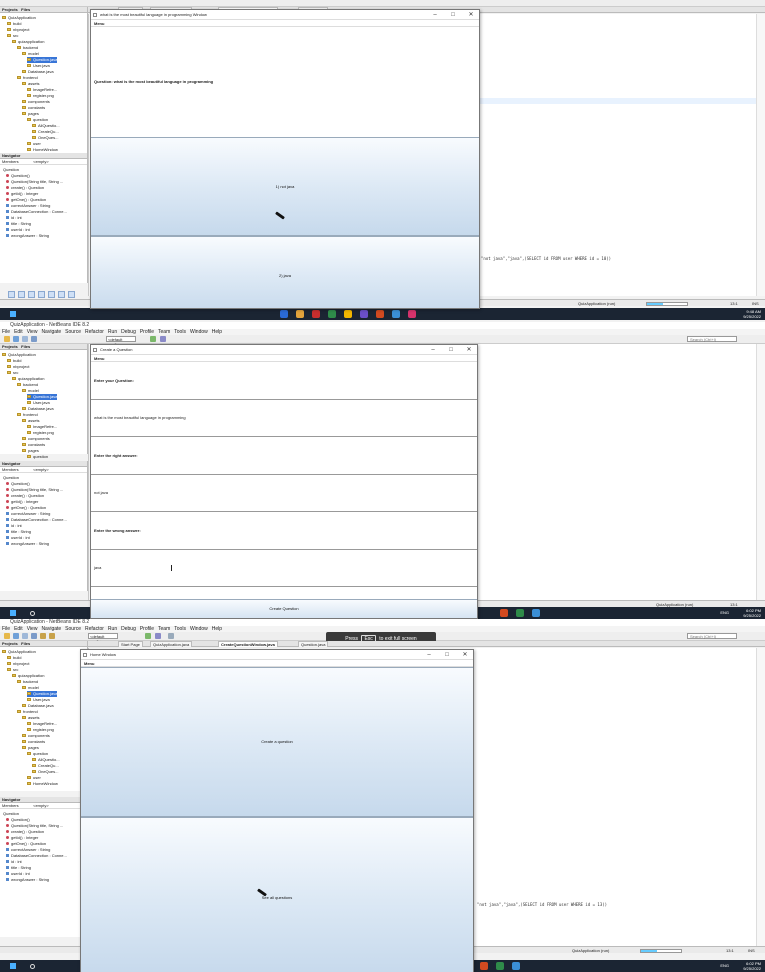  Describe the element at coordinates (52, 636) in the screenshot. I see `redo-icon` at that location.